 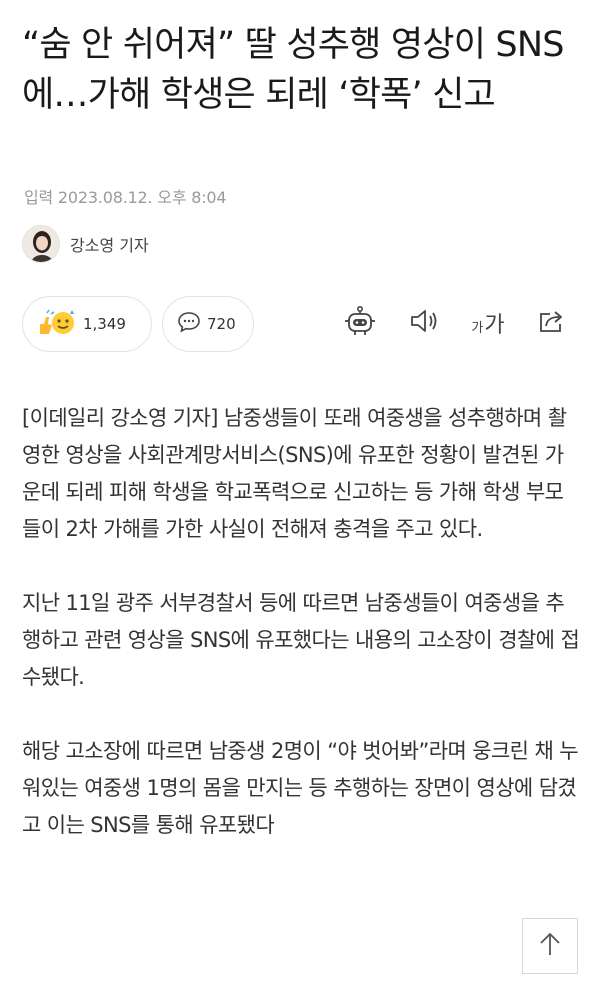 I want to click on font-size-button: 가가, so click(x=488, y=323).